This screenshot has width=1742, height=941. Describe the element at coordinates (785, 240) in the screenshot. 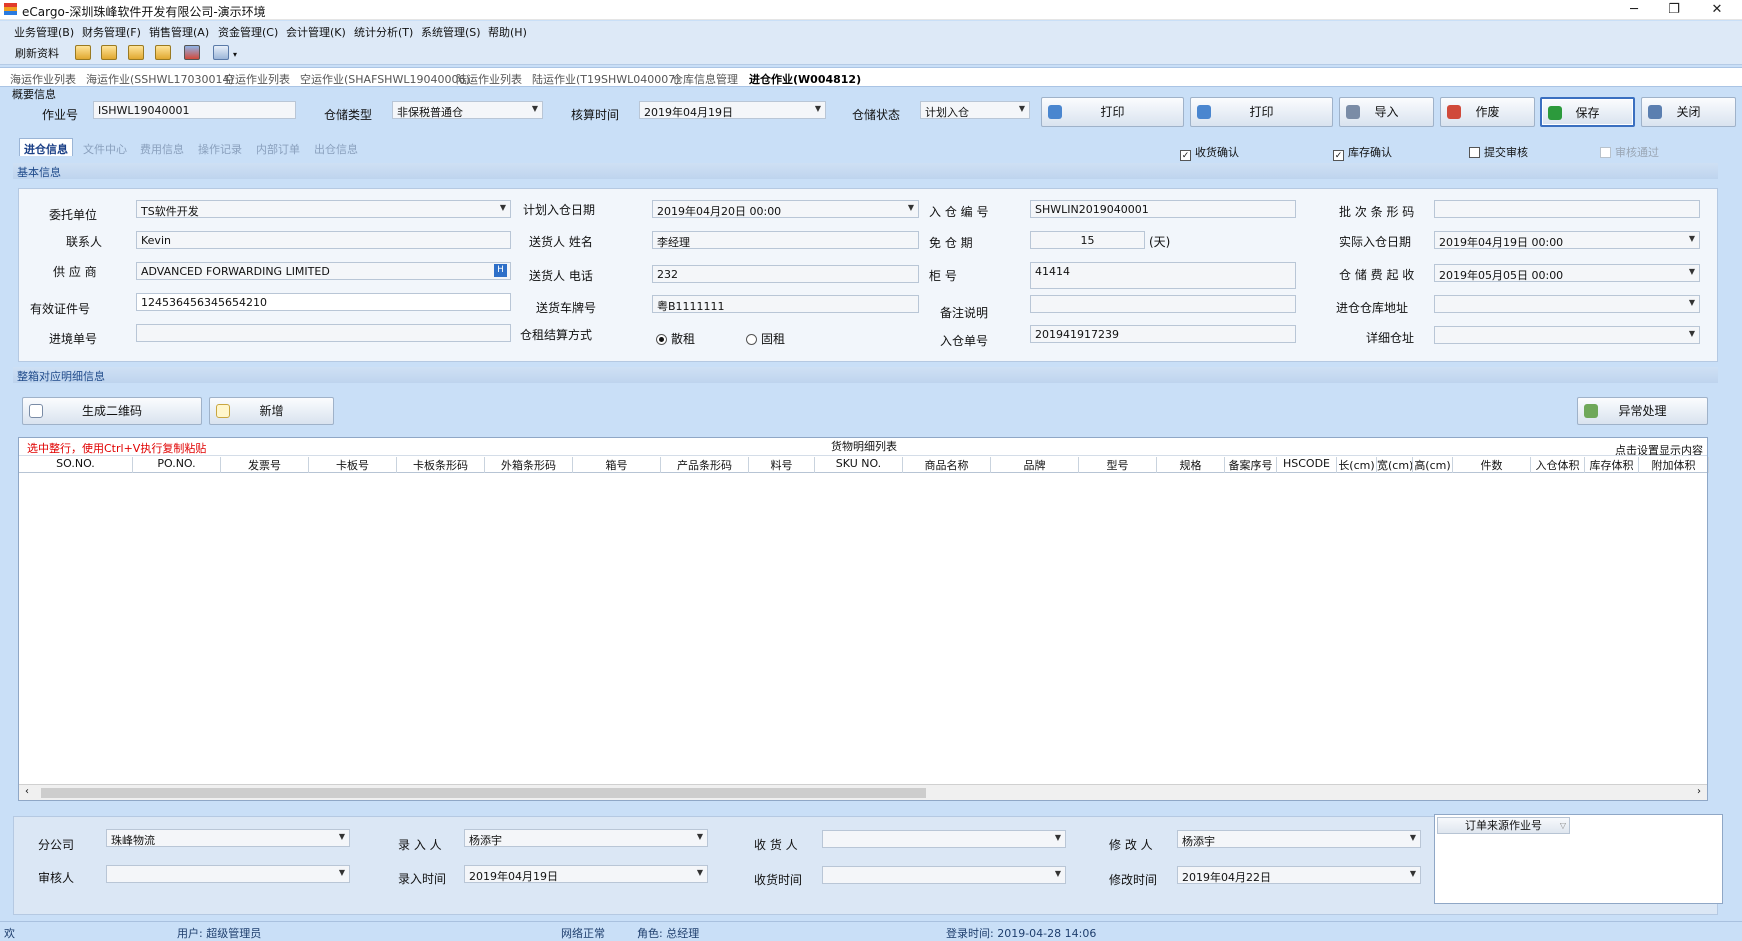

I see `sender-field: 李经理` at that location.